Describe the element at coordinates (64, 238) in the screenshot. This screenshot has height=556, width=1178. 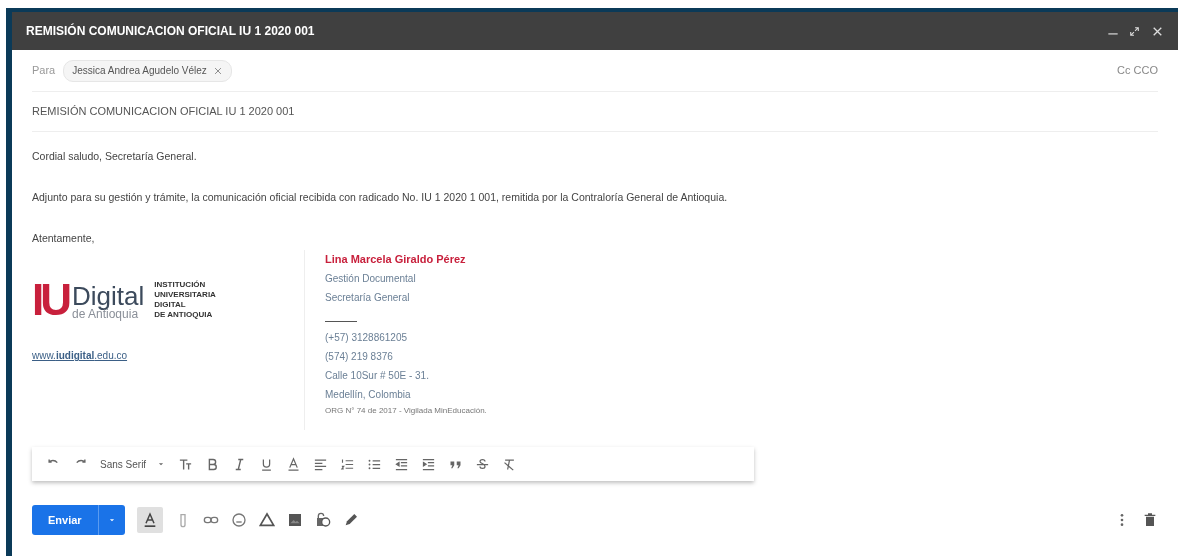
I see `body-paragraph: Atentamente,` at that location.